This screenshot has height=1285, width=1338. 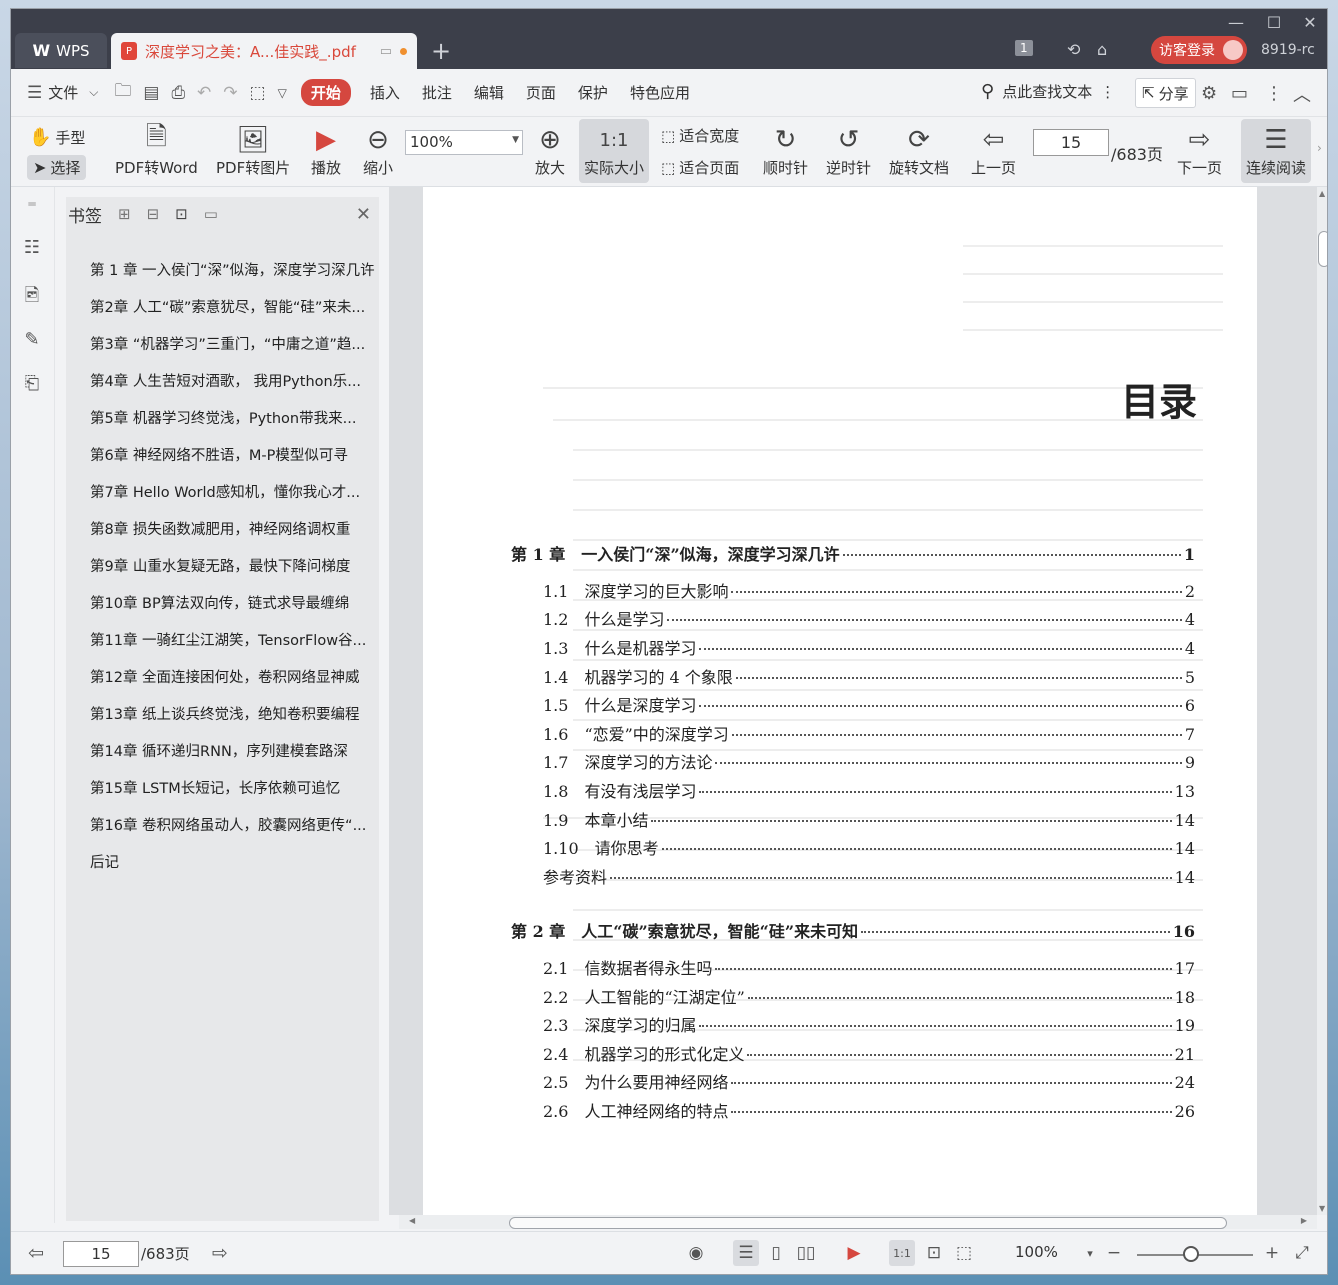 I want to click on scroll-right-icon: ▶, so click(x=1304, y=1220).